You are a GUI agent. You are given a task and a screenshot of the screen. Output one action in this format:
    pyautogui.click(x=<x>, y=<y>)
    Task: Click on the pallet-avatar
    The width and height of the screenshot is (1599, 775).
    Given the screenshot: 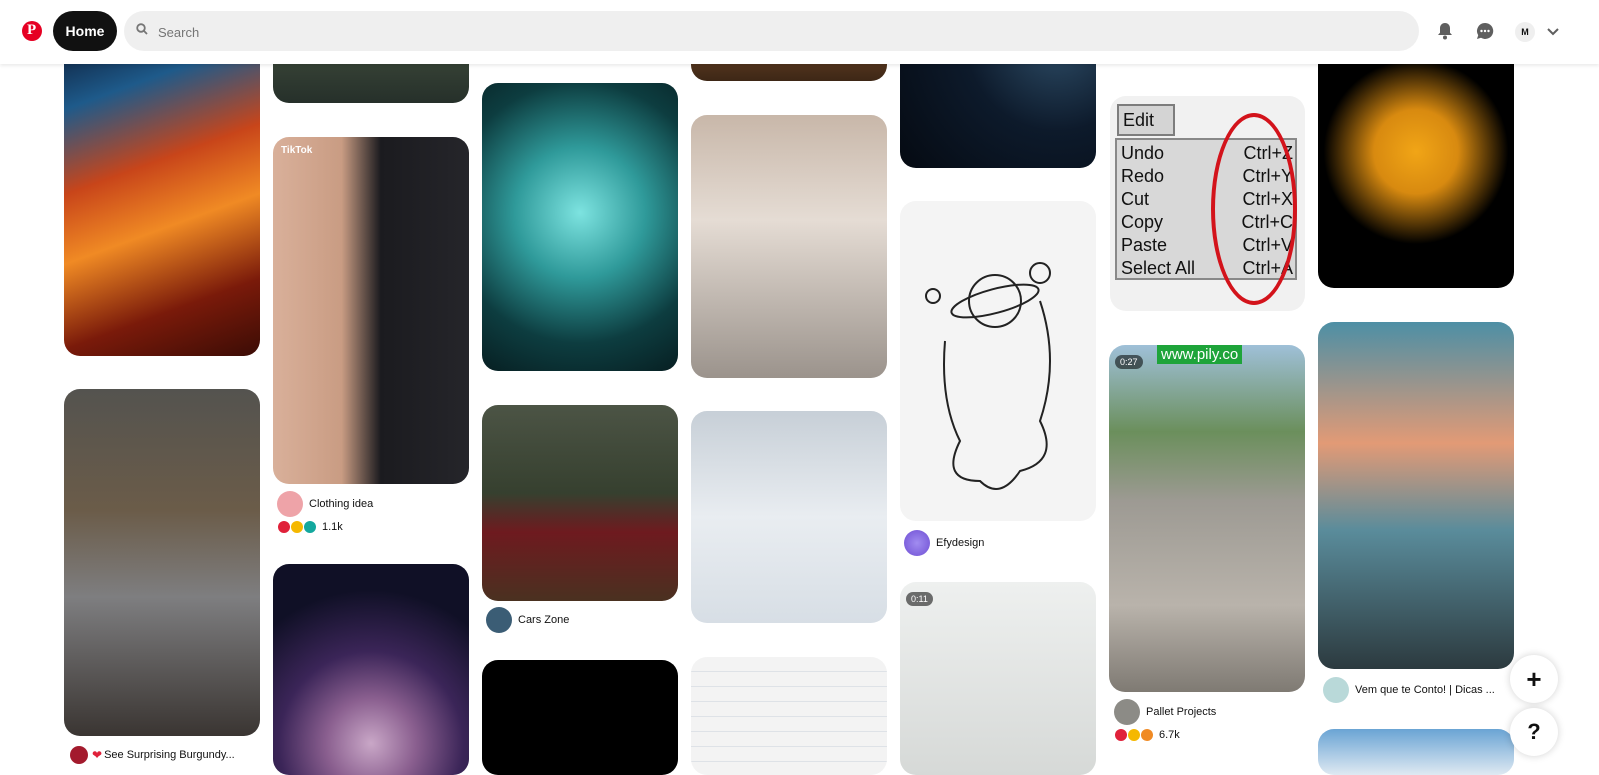 What is the action you would take?
    pyautogui.click(x=1127, y=712)
    